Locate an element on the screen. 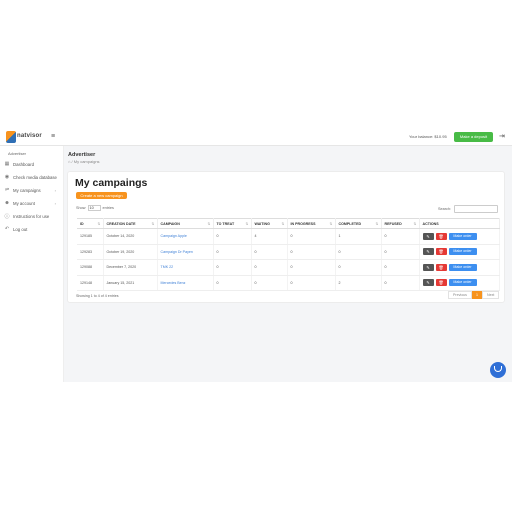 The image size is (512, 512). chat-bubble-icon is located at coordinates (498, 370).